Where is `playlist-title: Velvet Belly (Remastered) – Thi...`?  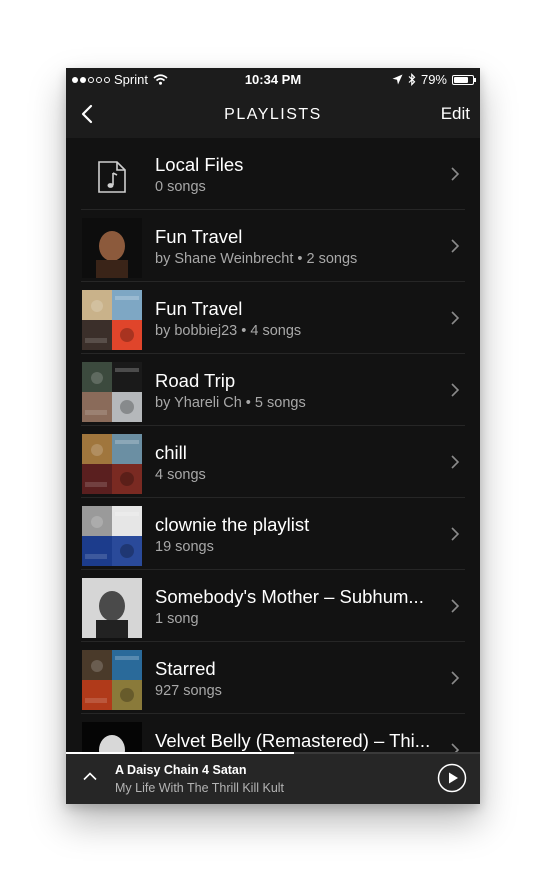 playlist-title: Velvet Belly (Remastered) – Thi... is located at coordinates (293, 740).